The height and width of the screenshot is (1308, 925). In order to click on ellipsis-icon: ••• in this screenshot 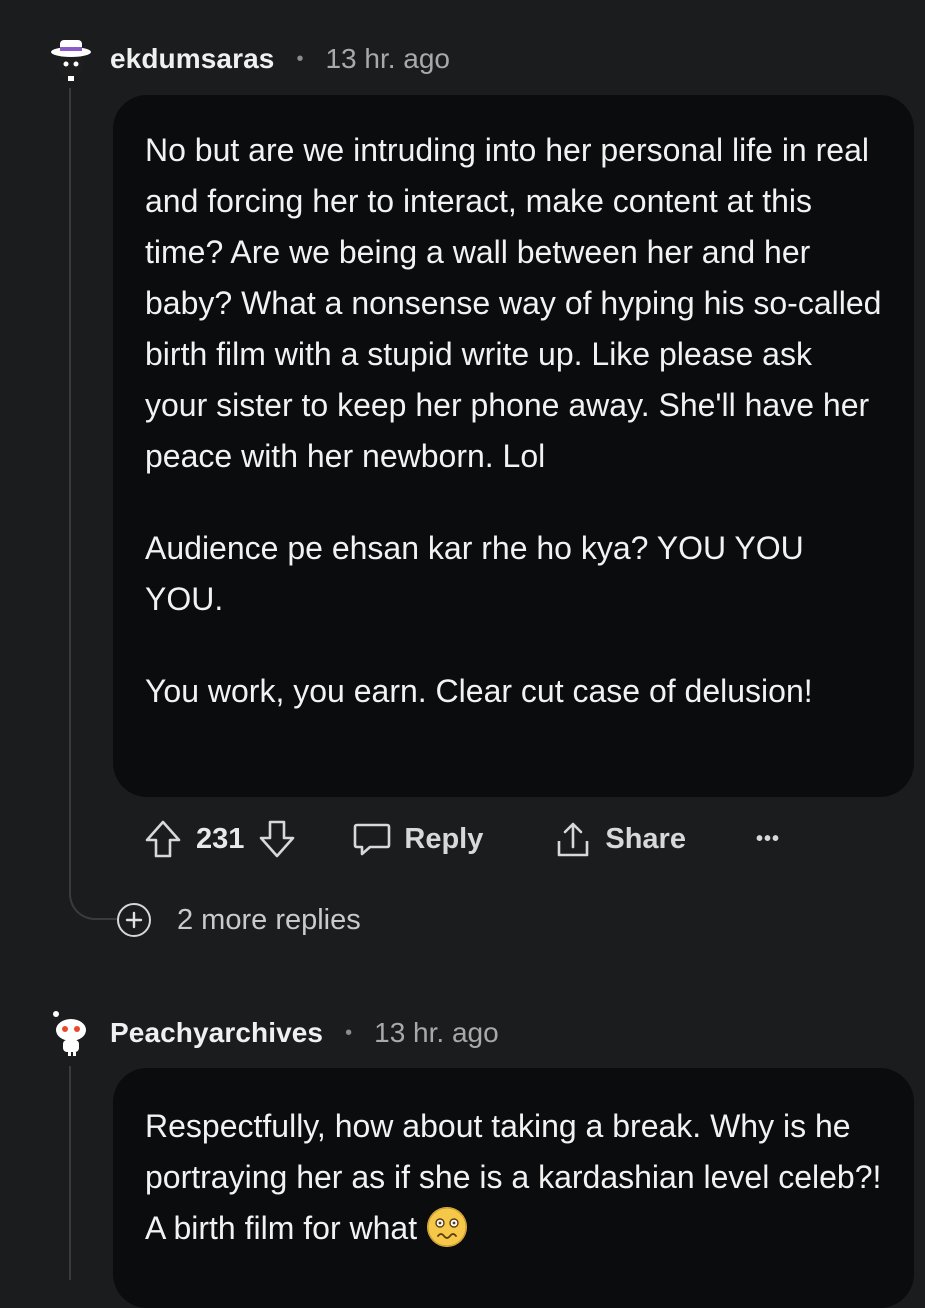, I will do `click(767, 838)`.